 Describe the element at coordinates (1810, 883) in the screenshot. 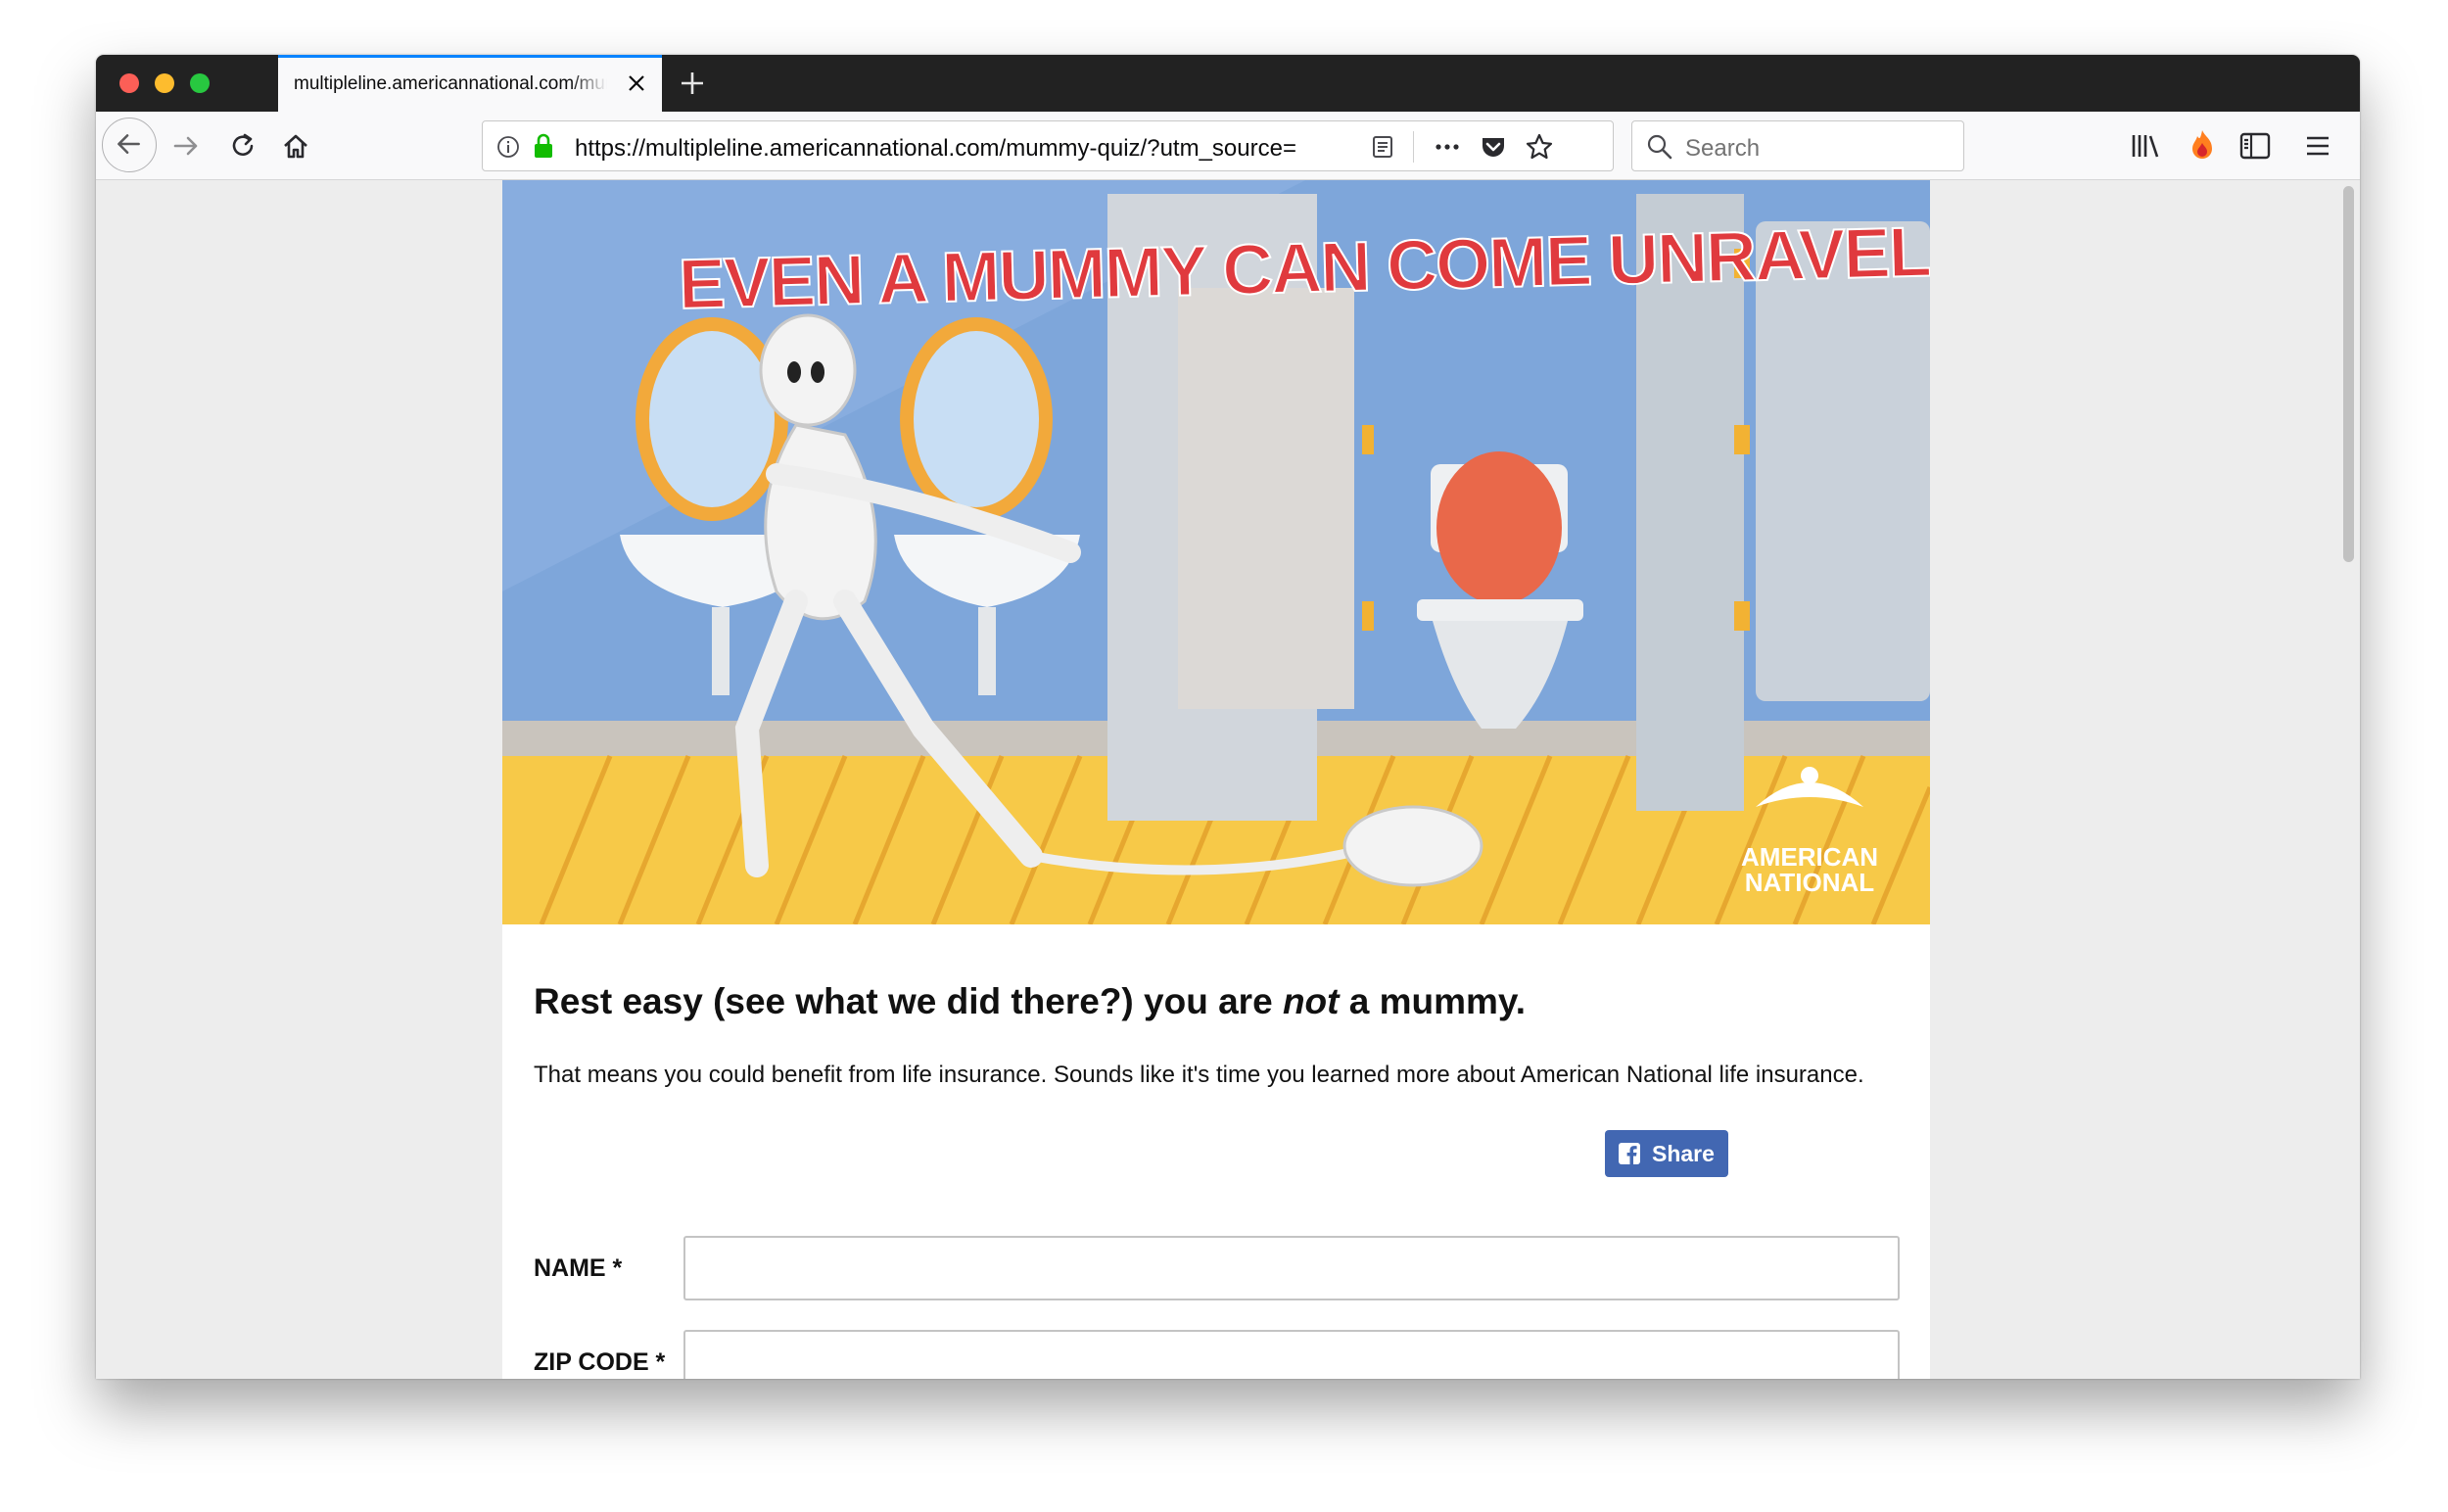

I see `svg-text: NATIONAL` at that location.